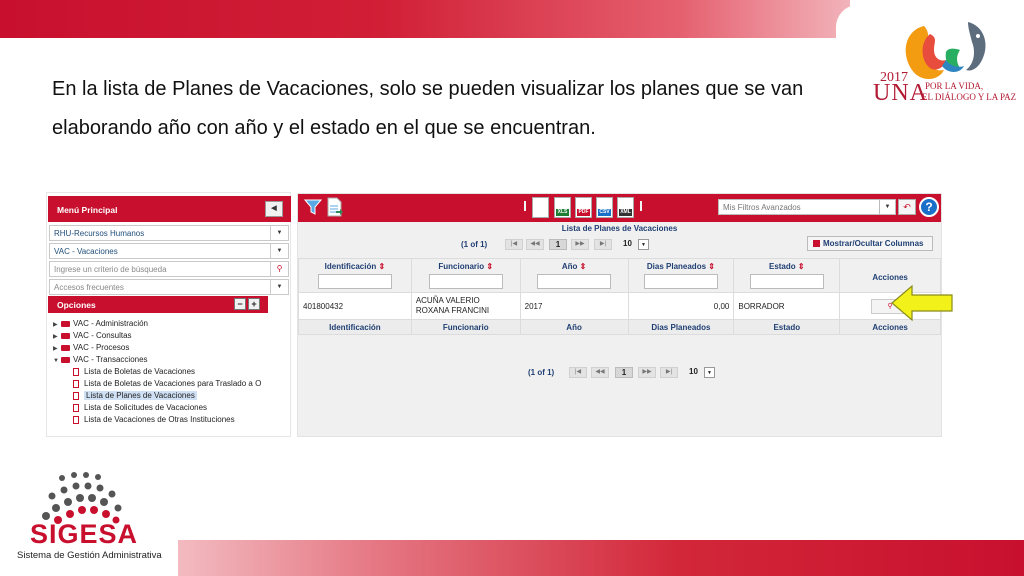 This screenshot has width=1024, height=576. I want to click on tree-node-consultas: ▶ VAC - Consultas, so click(173, 336).